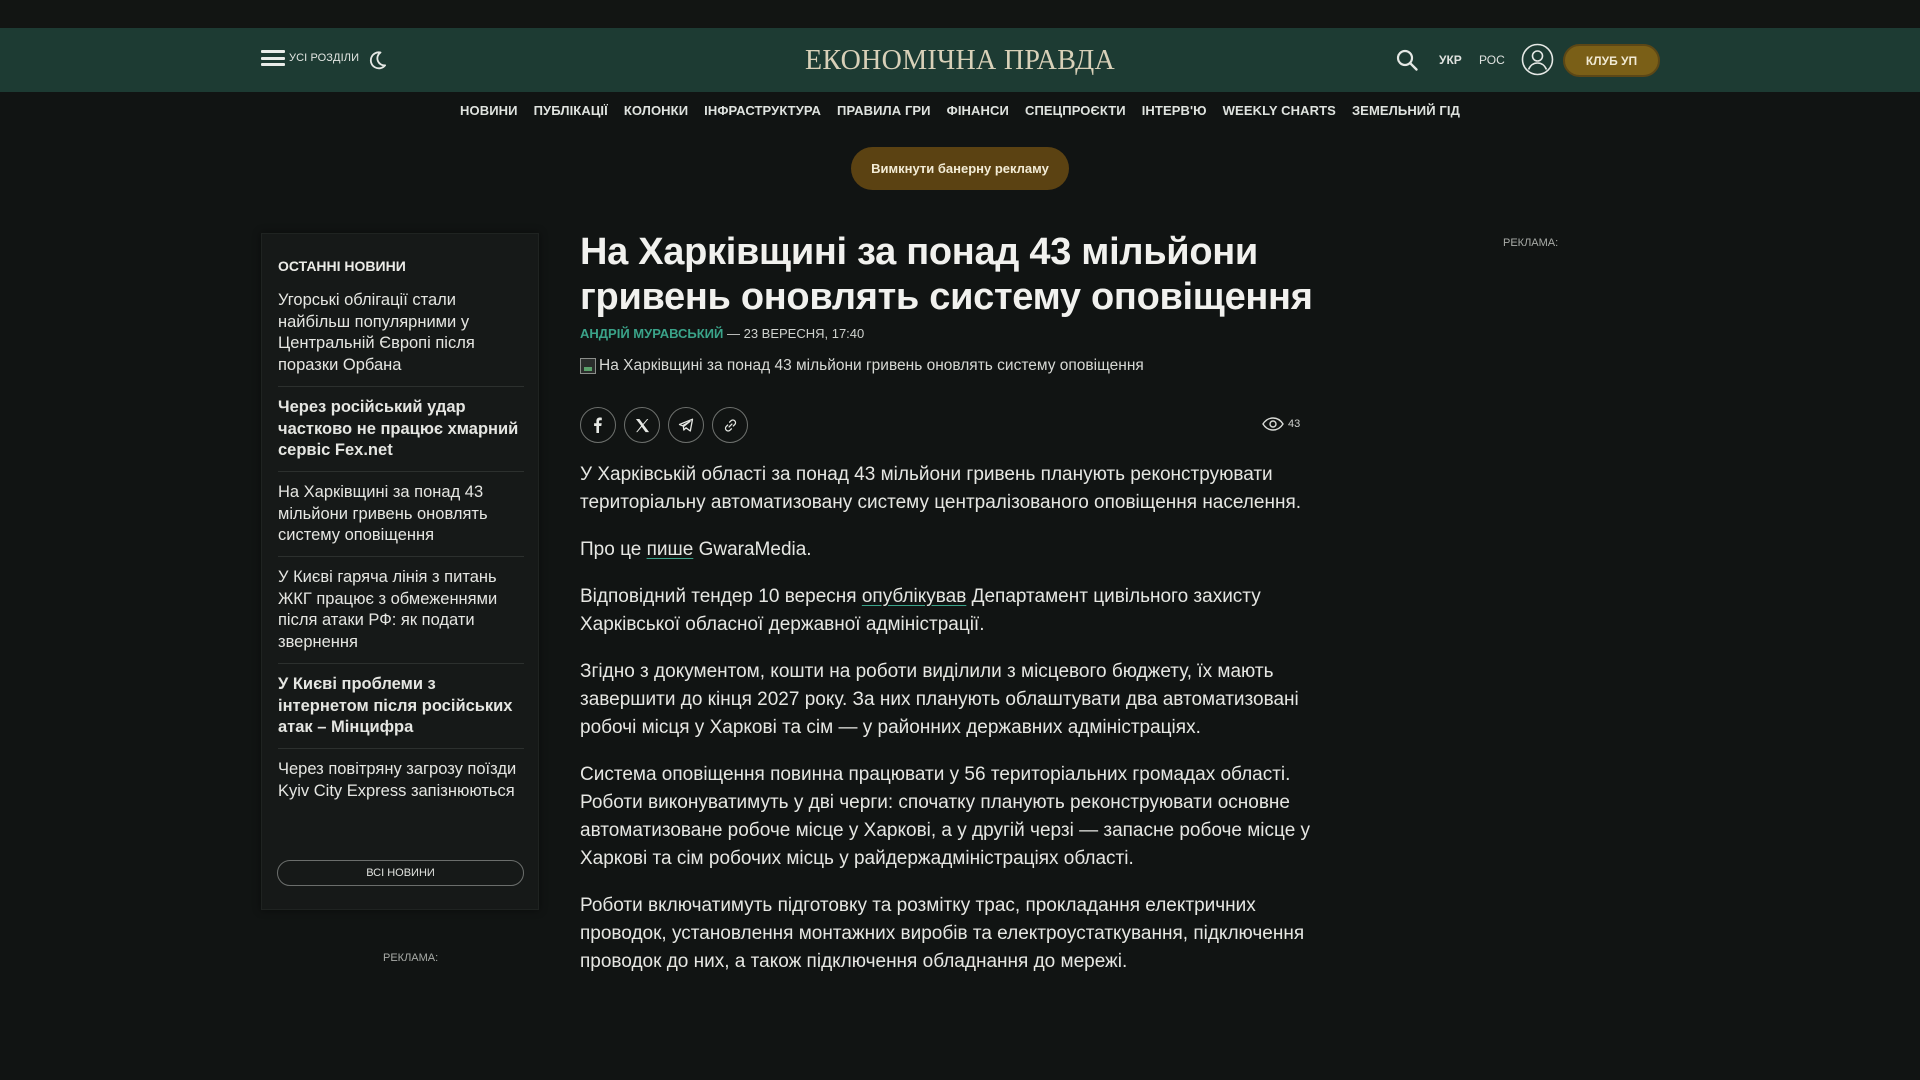 The image size is (1920, 1080). I want to click on nav-item-rules: ПРАВИЛА ГРИ, so click(884, 110).